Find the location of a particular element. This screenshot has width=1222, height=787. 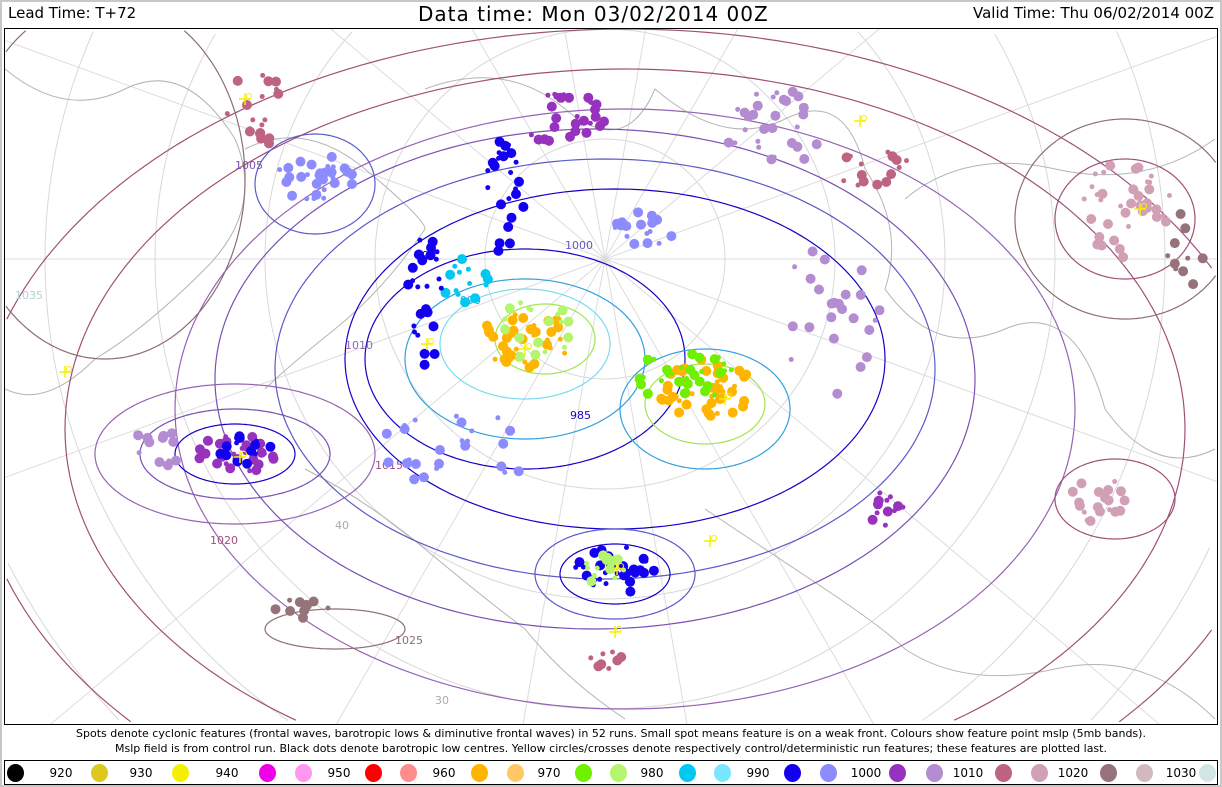

latitude-line is located at coordinates (63, 641).